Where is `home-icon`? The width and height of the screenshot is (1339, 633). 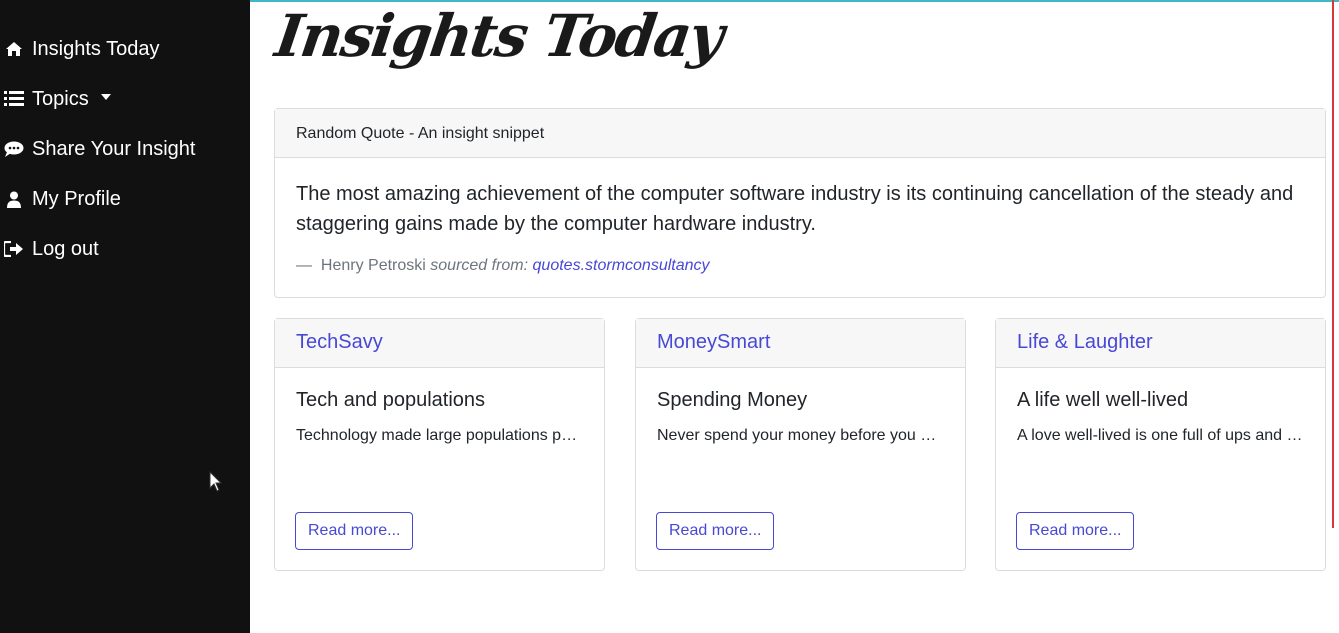 home-icon is located at coordinates (14, 49).